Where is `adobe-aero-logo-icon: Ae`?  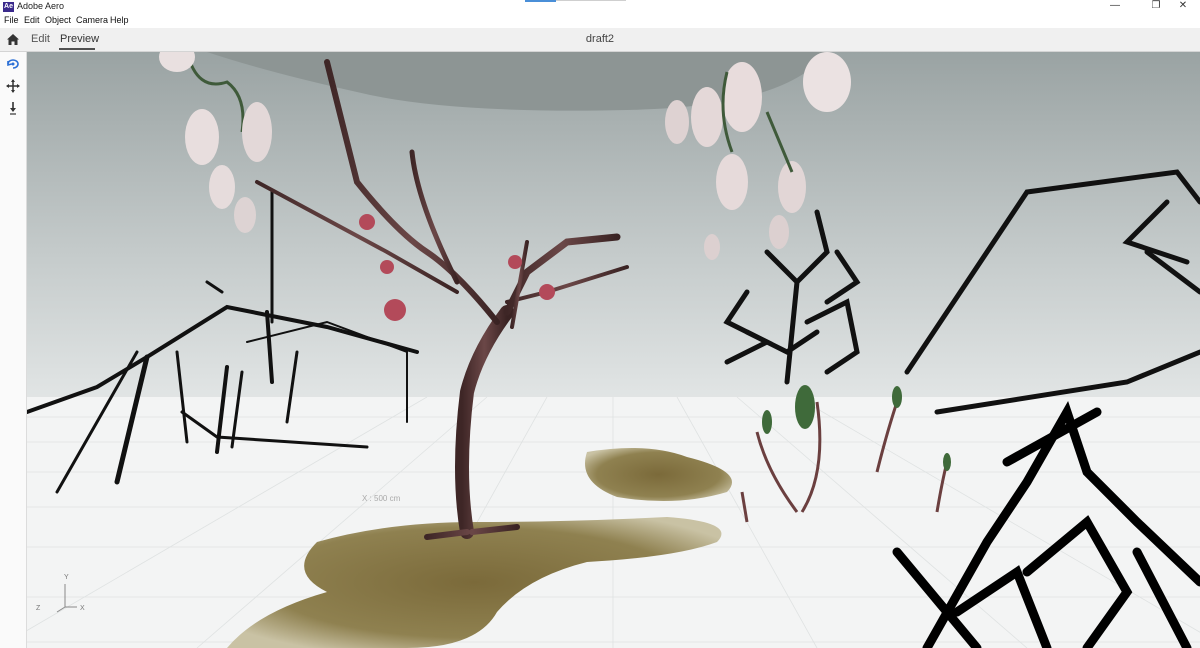 adobe-aero-logo-icon: Ae is located at coordinates (8, 7).